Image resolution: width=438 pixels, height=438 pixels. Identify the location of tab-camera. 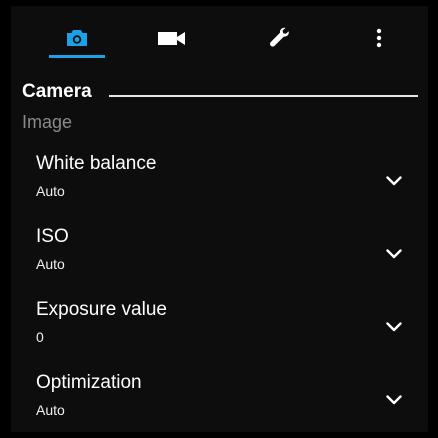
(77, 38).